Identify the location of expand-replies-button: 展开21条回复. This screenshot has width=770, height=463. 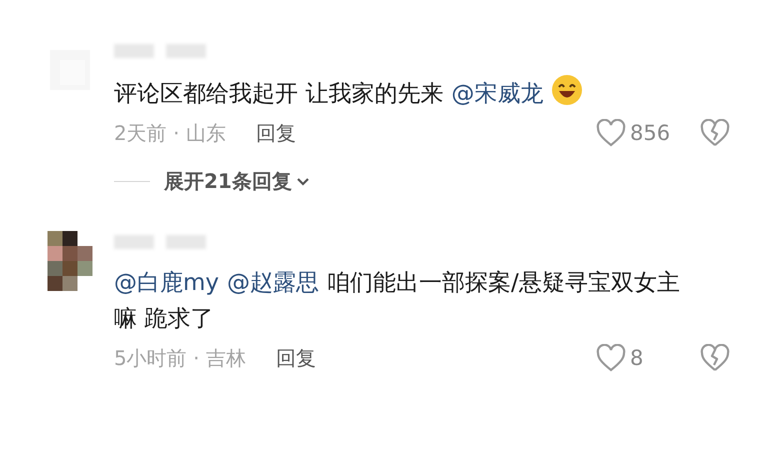
(237, 181).